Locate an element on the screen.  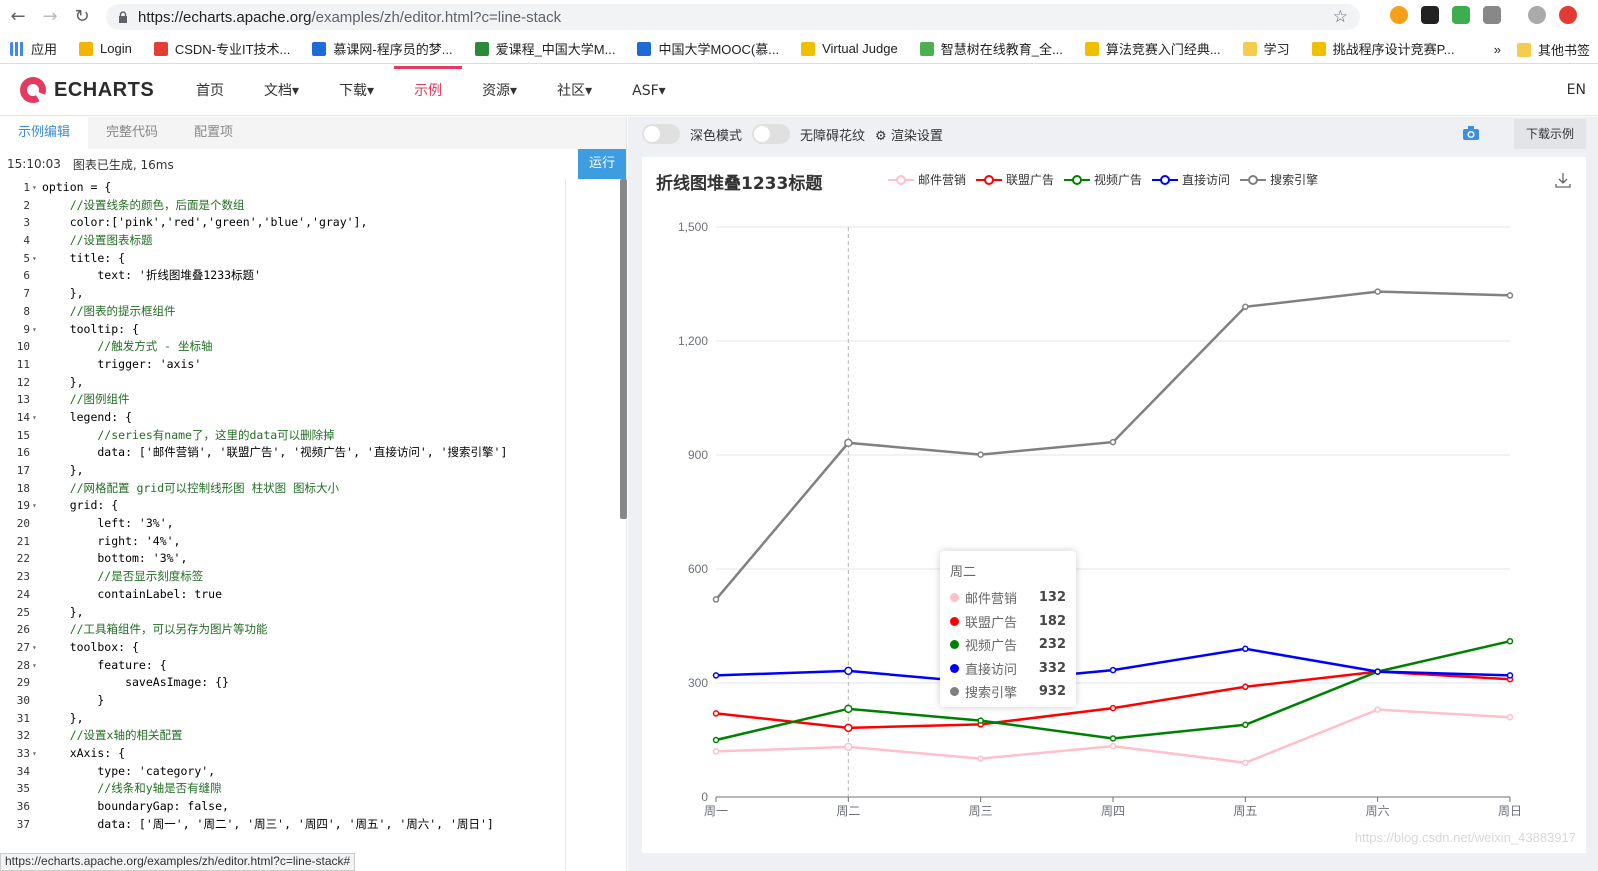
bookmark-folder: 学习 is located at coordinates (1266, 48).